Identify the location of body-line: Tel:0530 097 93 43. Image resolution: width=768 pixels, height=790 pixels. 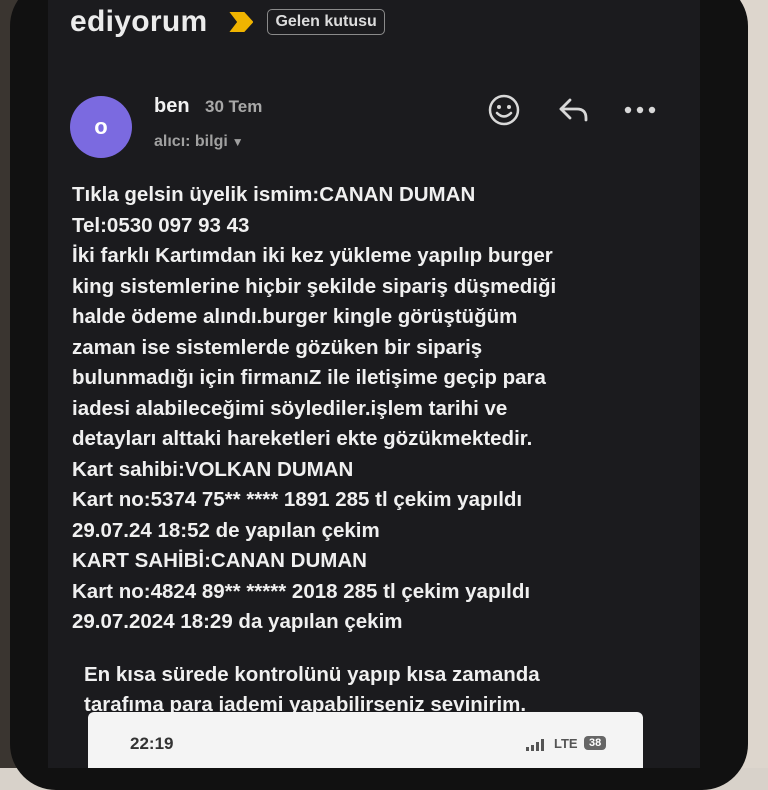
(161, 225).